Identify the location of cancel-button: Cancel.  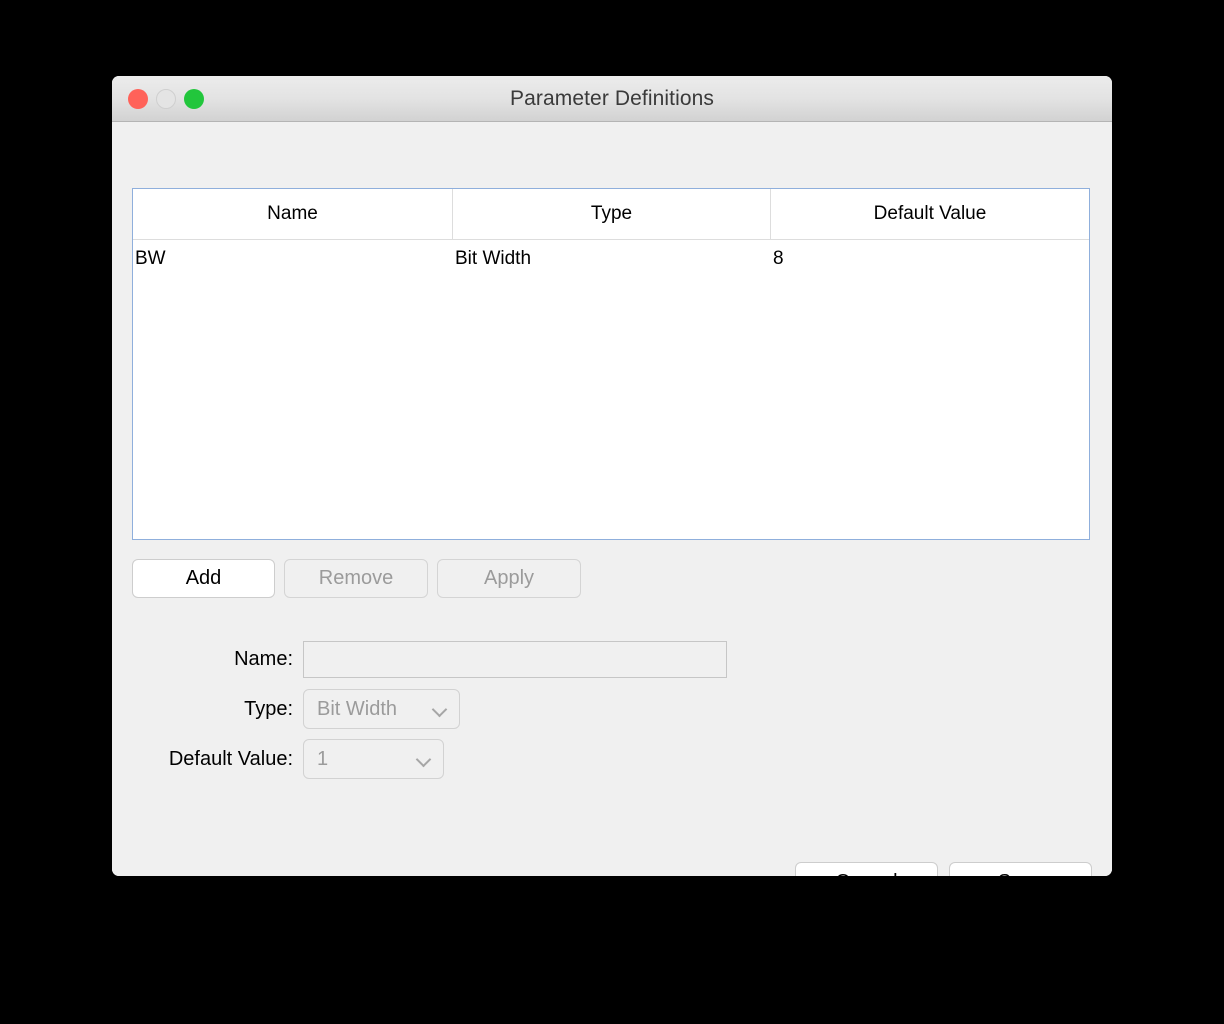
(866, 869).